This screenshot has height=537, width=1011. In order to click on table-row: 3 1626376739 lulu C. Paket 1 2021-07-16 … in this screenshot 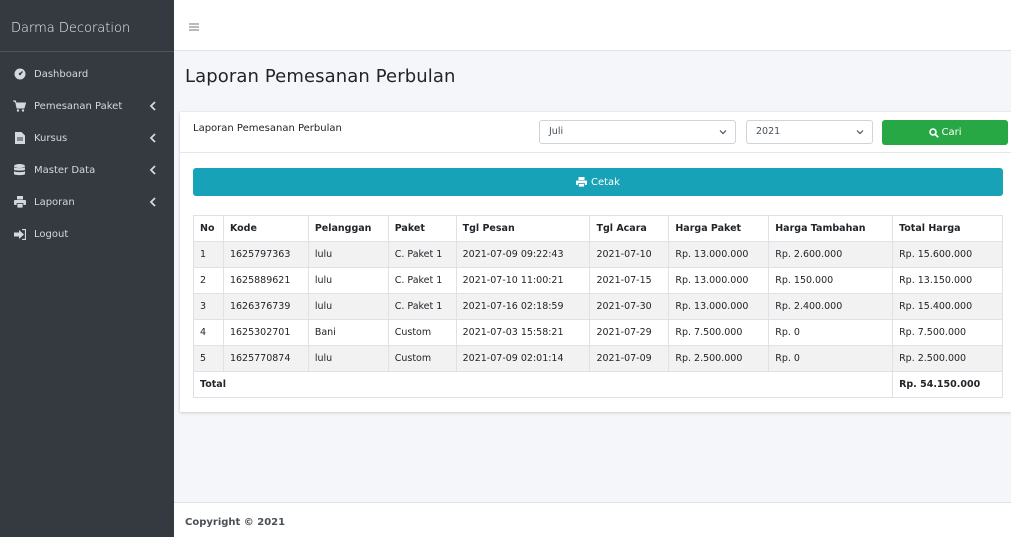, I will do `click(598, 306)`.